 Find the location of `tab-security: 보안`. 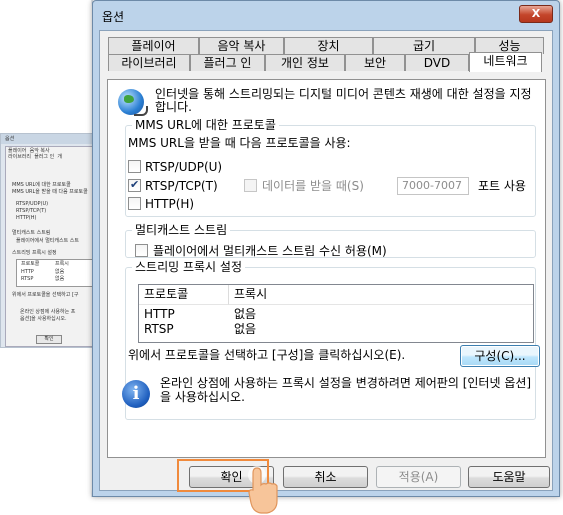

tab-security: 보안 is located at coordinates (375, 62).